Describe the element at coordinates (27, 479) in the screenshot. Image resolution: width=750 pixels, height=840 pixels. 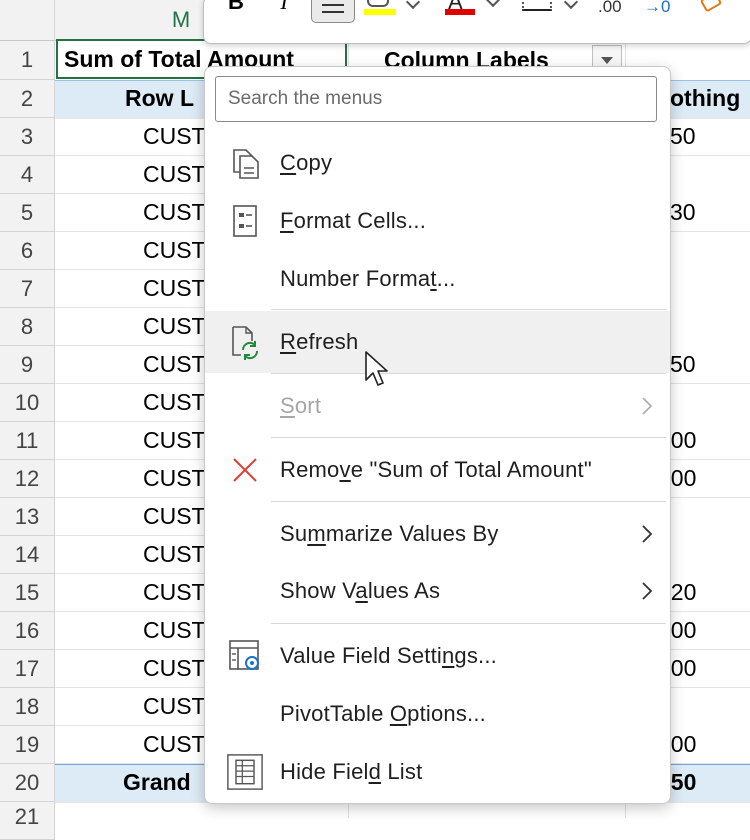
I see `row-header-12: 12` at that location.